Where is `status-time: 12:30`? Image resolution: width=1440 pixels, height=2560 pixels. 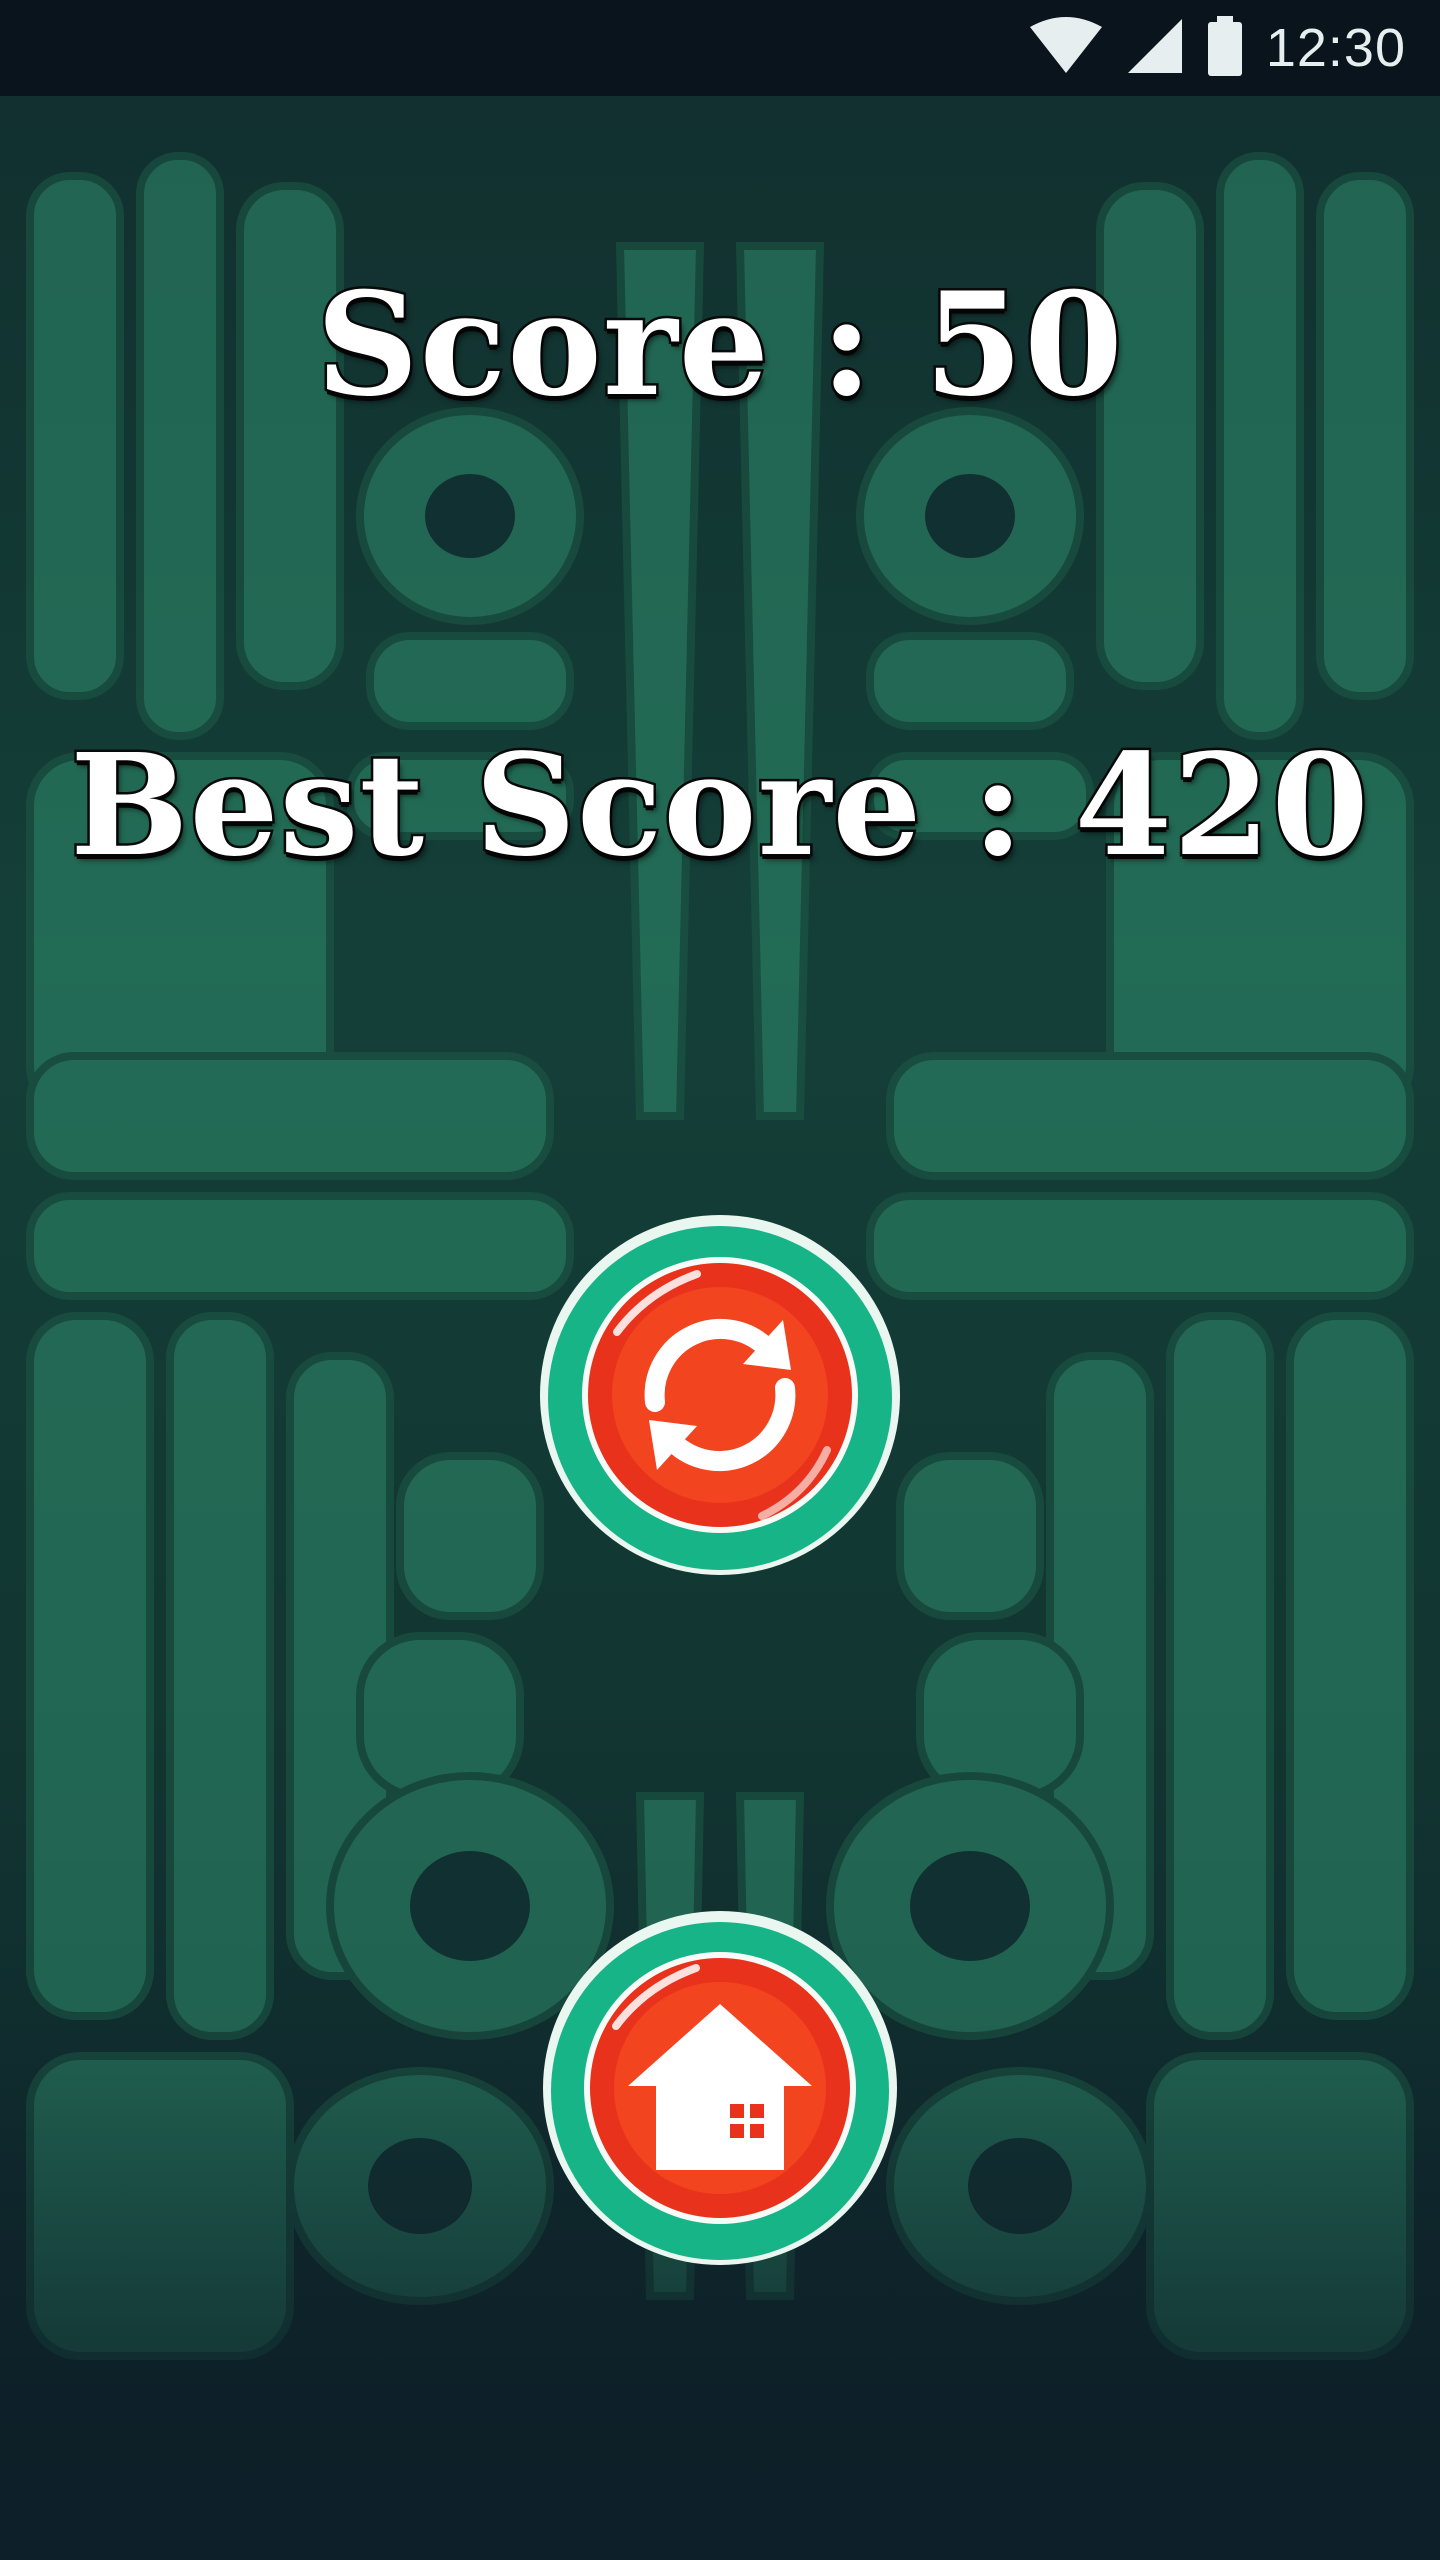
status-time: 12:30 is located at coordinates (1335, 48).